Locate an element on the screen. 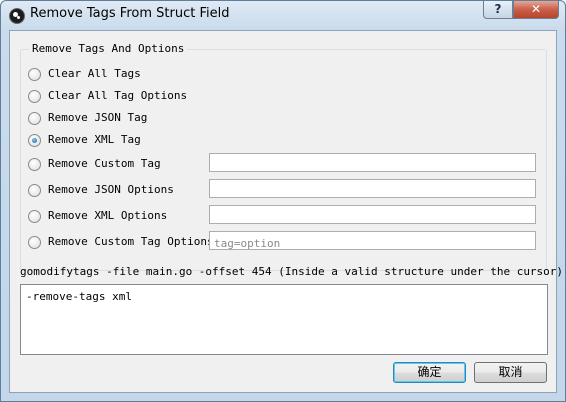 The width and height of the screenshot is (566, 402). custom-tag-input is located at coordinates (372, 165).